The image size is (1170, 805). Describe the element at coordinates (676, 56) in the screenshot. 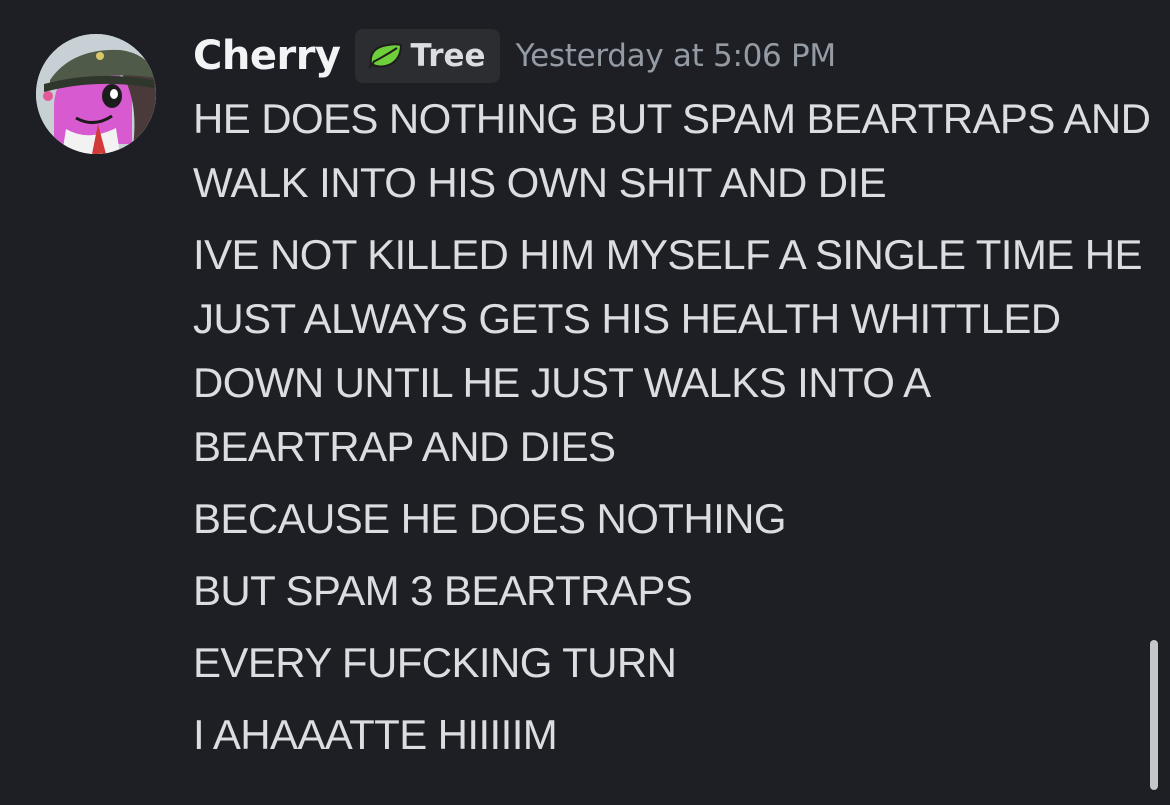

I see `timestamp: Yesterday at 5:06 PM` at that location.